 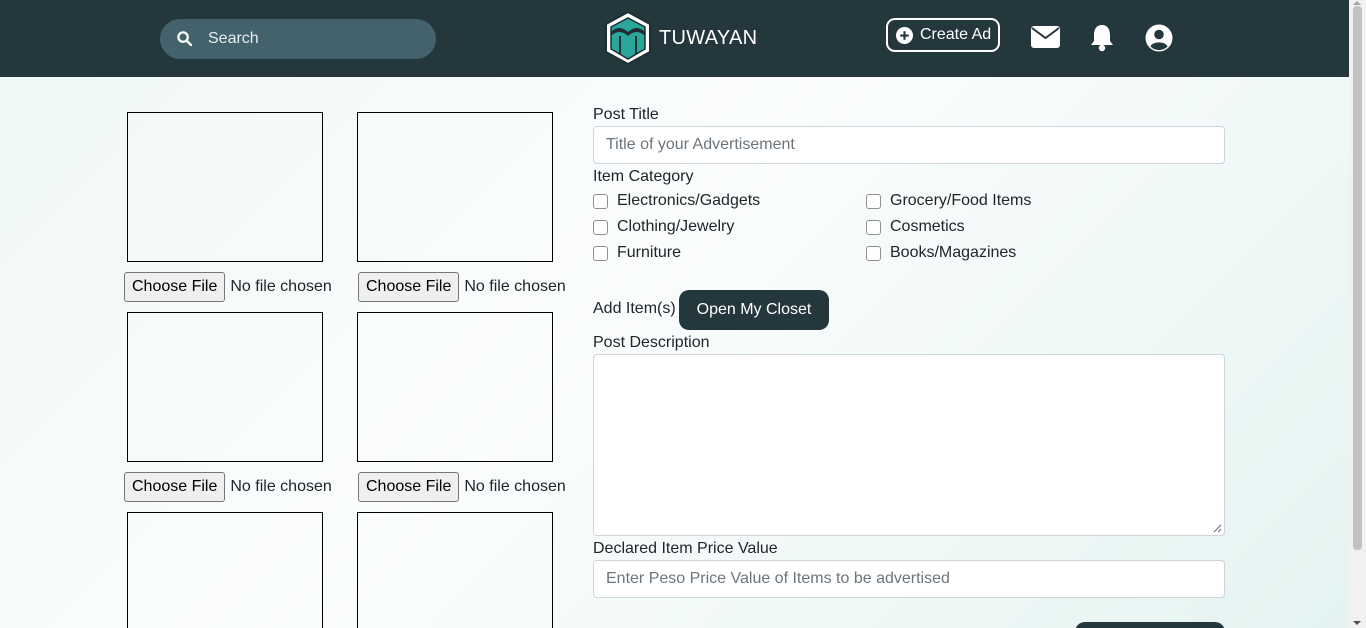 I want to click on scroll-thumb, so click(x=1357, y=278).